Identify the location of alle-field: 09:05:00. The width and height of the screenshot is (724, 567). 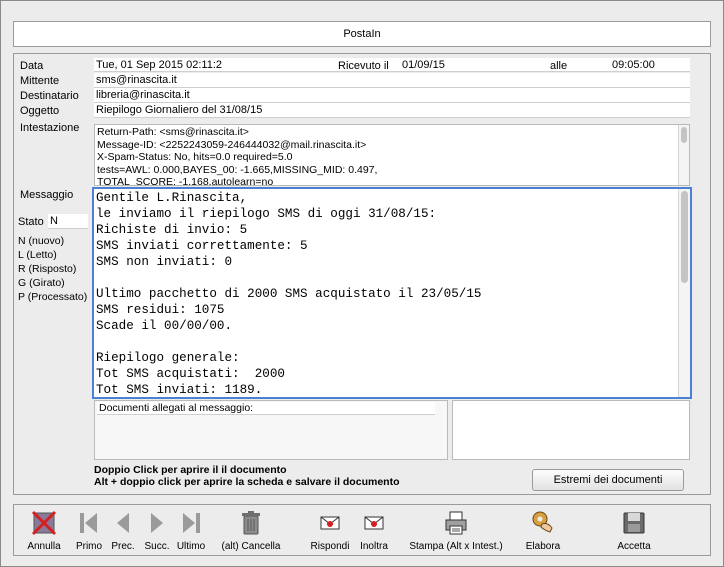
(645, 65).